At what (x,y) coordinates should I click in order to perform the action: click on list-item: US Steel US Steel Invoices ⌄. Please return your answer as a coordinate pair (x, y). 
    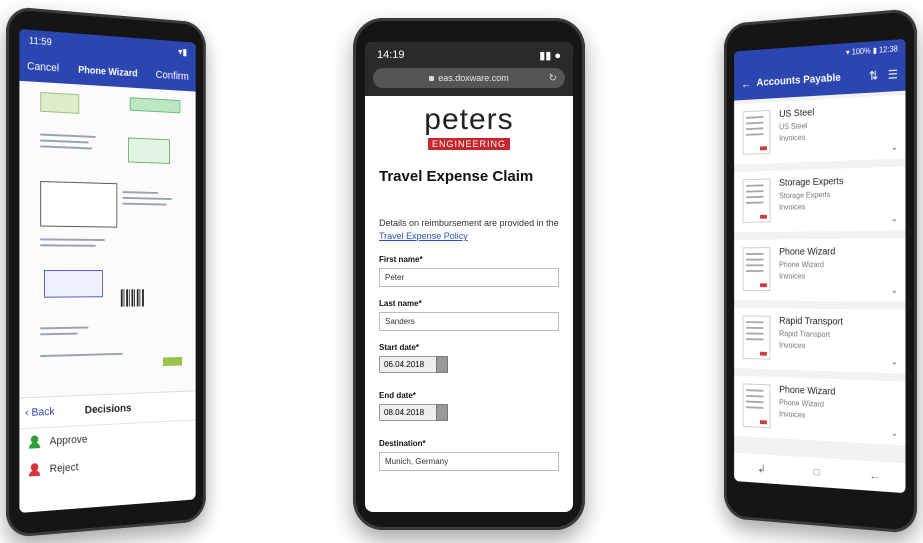
    Looking at the image, I should click on (819, 130).